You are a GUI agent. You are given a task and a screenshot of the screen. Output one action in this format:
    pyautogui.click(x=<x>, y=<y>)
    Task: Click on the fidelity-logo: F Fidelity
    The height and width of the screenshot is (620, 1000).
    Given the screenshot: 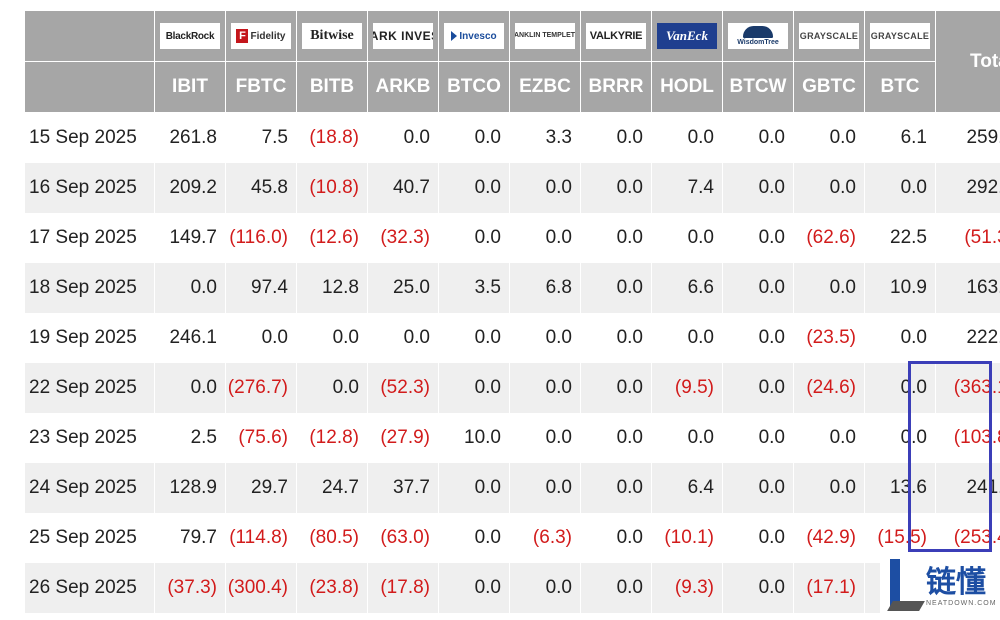 What is the action you would take?
    pyautogui.click(x=261, y=36)
    